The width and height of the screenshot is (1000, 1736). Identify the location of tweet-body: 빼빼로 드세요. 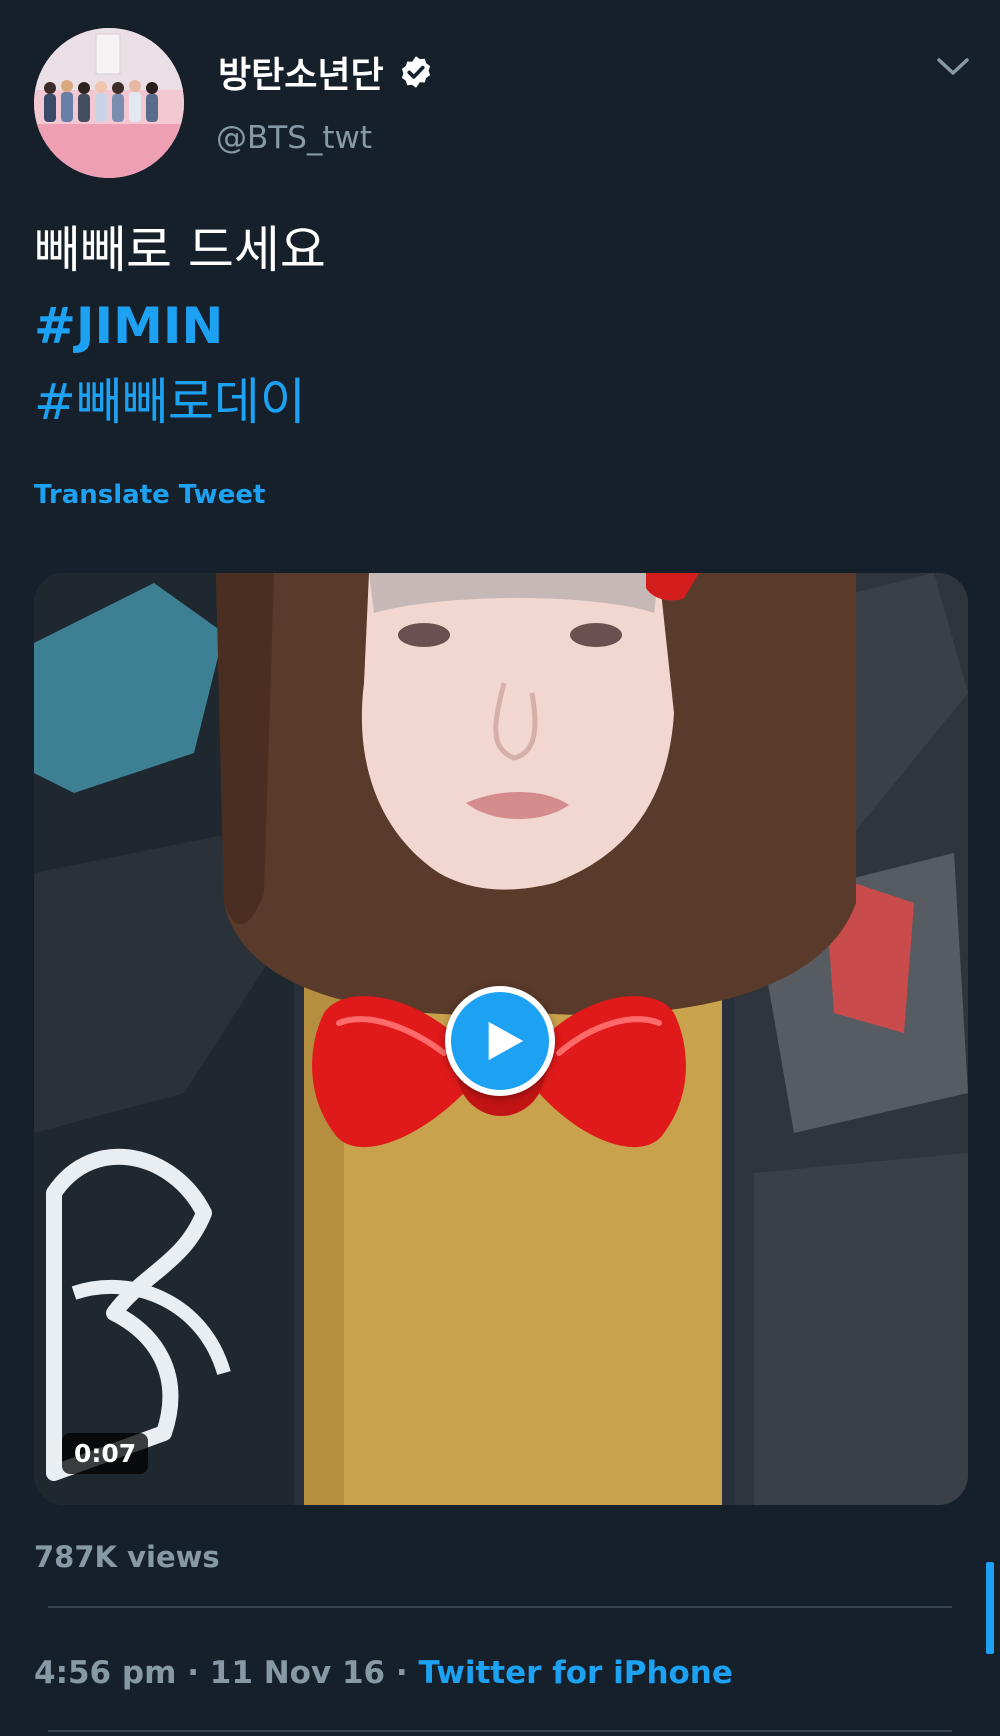
(180, 250).